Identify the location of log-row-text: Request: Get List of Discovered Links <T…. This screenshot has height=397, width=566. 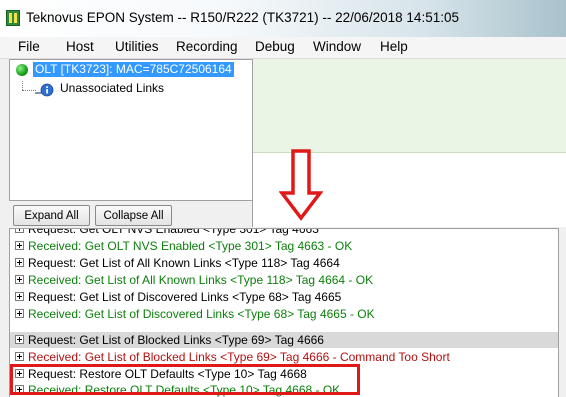
(185, 297).